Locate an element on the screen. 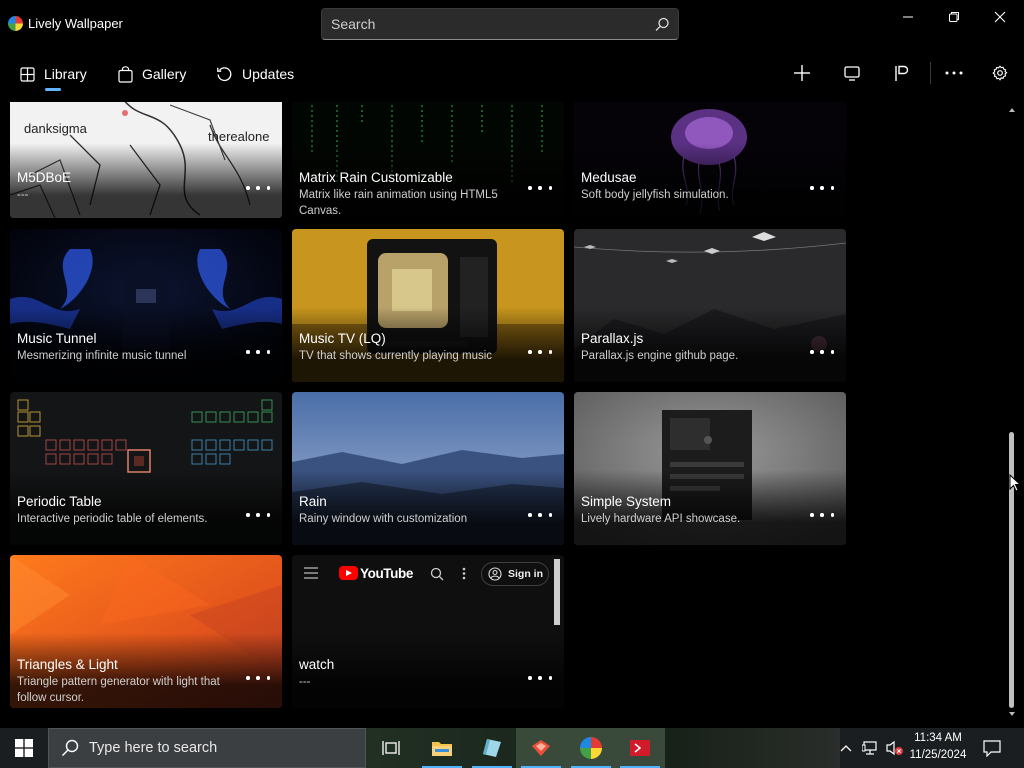 This screenshot has width=1024, height=768. clock-time: 11:34 AM is located at coordinates (938, 738).